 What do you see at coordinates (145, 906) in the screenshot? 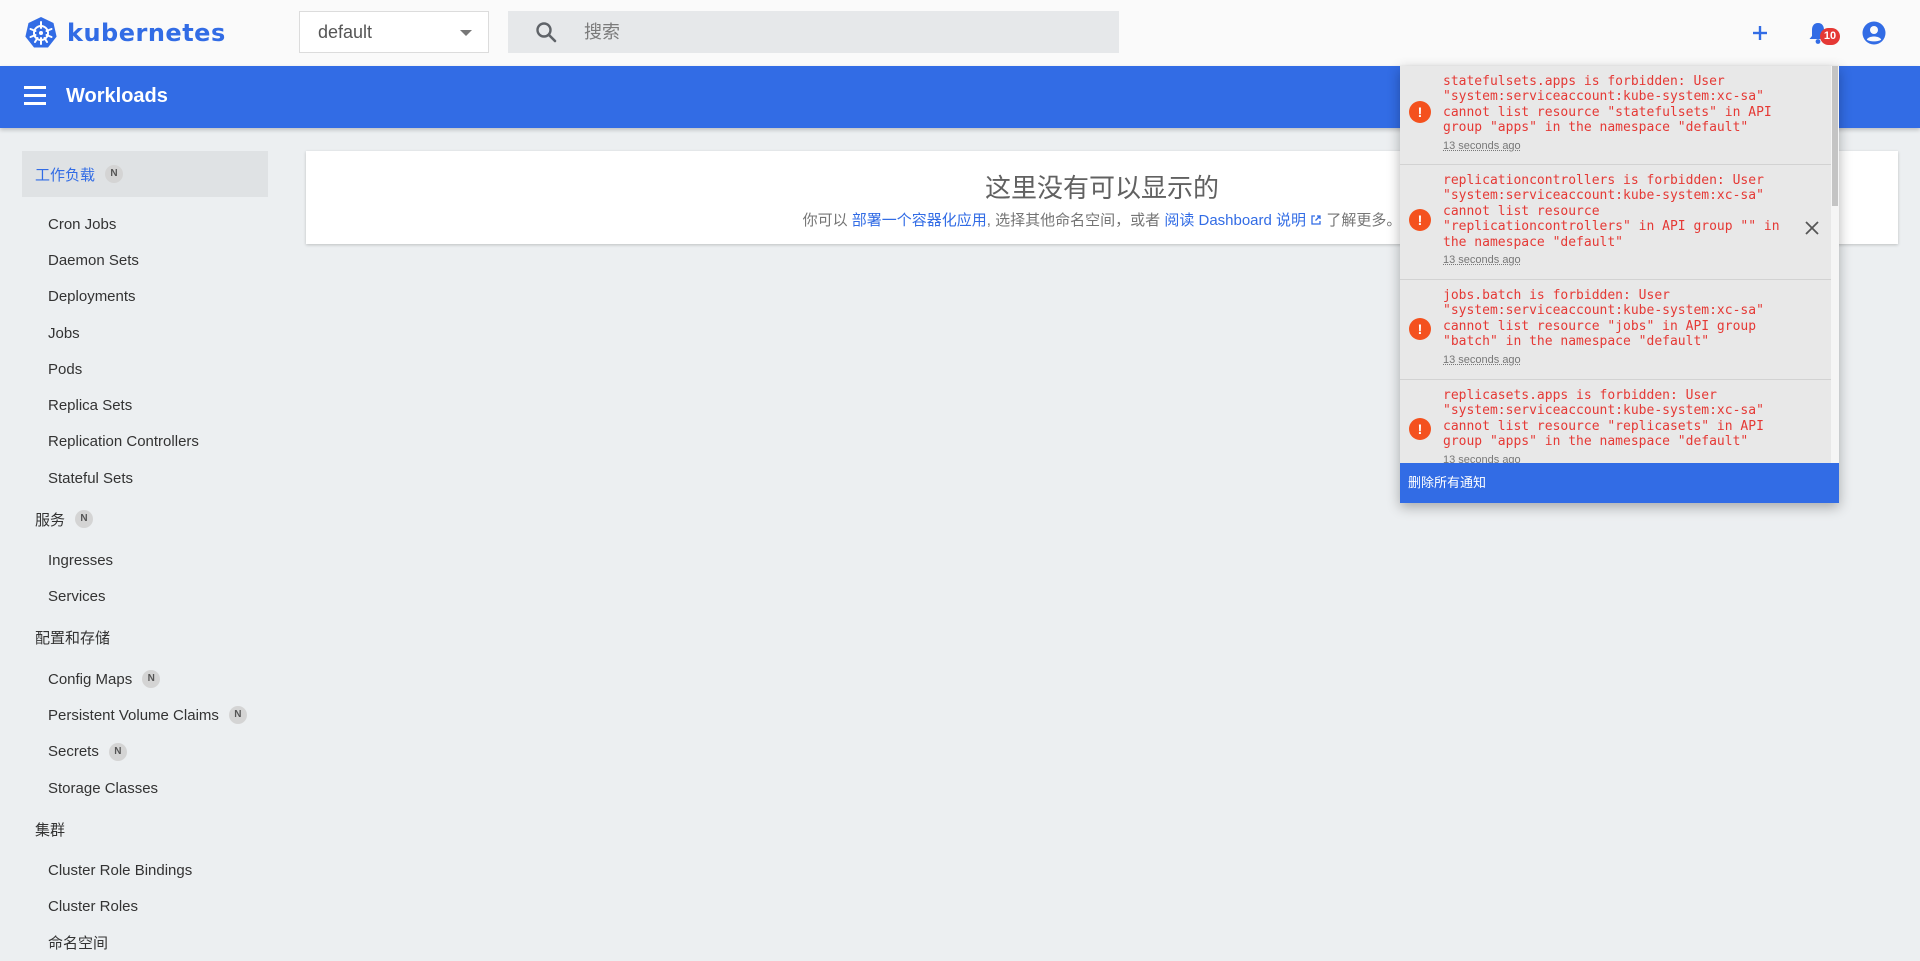
I see `sidebar-item-cluster-roles: Cluster Roles` at bounding box center [145, 906].